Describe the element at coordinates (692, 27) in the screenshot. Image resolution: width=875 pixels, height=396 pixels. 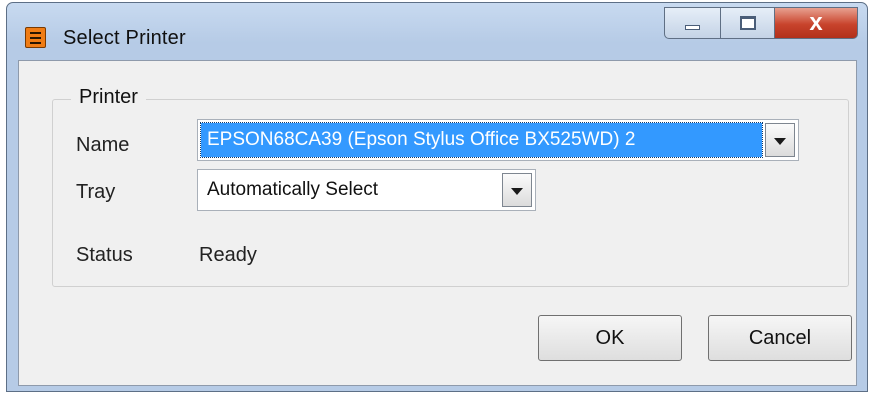
I see `minimize-icon` at that location.